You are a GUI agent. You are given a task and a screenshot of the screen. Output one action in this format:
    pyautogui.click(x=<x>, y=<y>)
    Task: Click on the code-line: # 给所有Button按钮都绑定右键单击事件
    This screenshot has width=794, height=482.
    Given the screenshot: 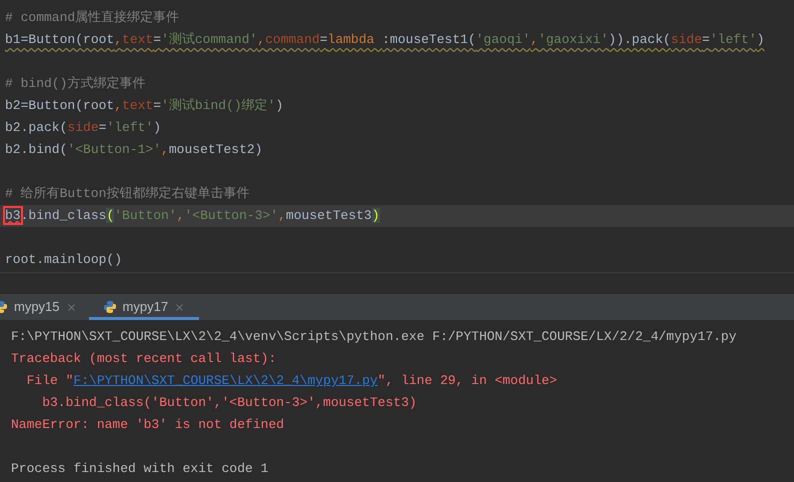 What is the action you would take?
    pyautogui.click(x=127, y=194)
    